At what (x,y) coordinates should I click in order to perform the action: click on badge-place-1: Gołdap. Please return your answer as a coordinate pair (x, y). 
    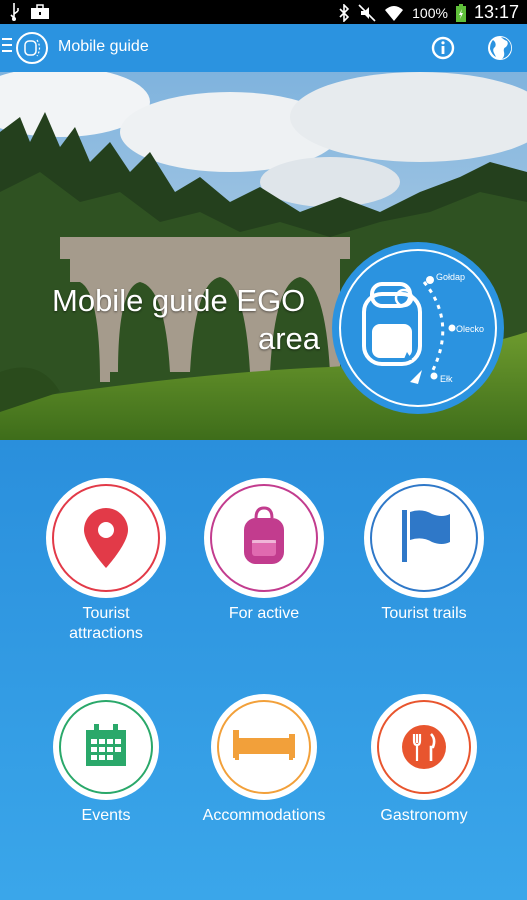
    Looking at the image, I should click on (450, 277).